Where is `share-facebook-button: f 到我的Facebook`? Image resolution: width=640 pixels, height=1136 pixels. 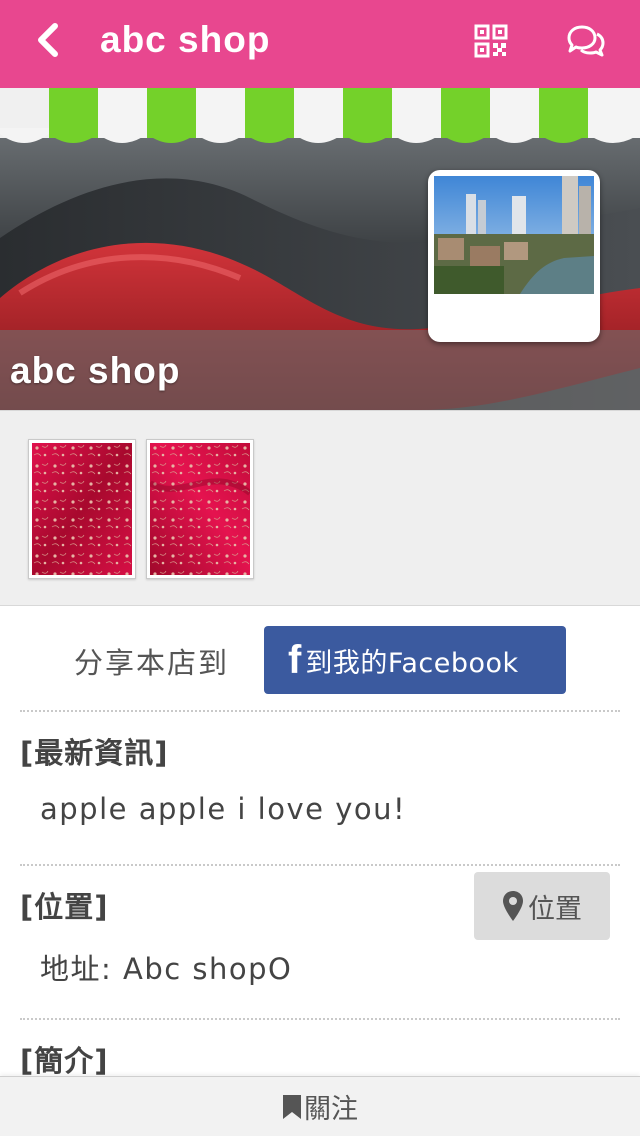
share-facebook-button: f 到我的Facebook is located at coordinates (415, 660).